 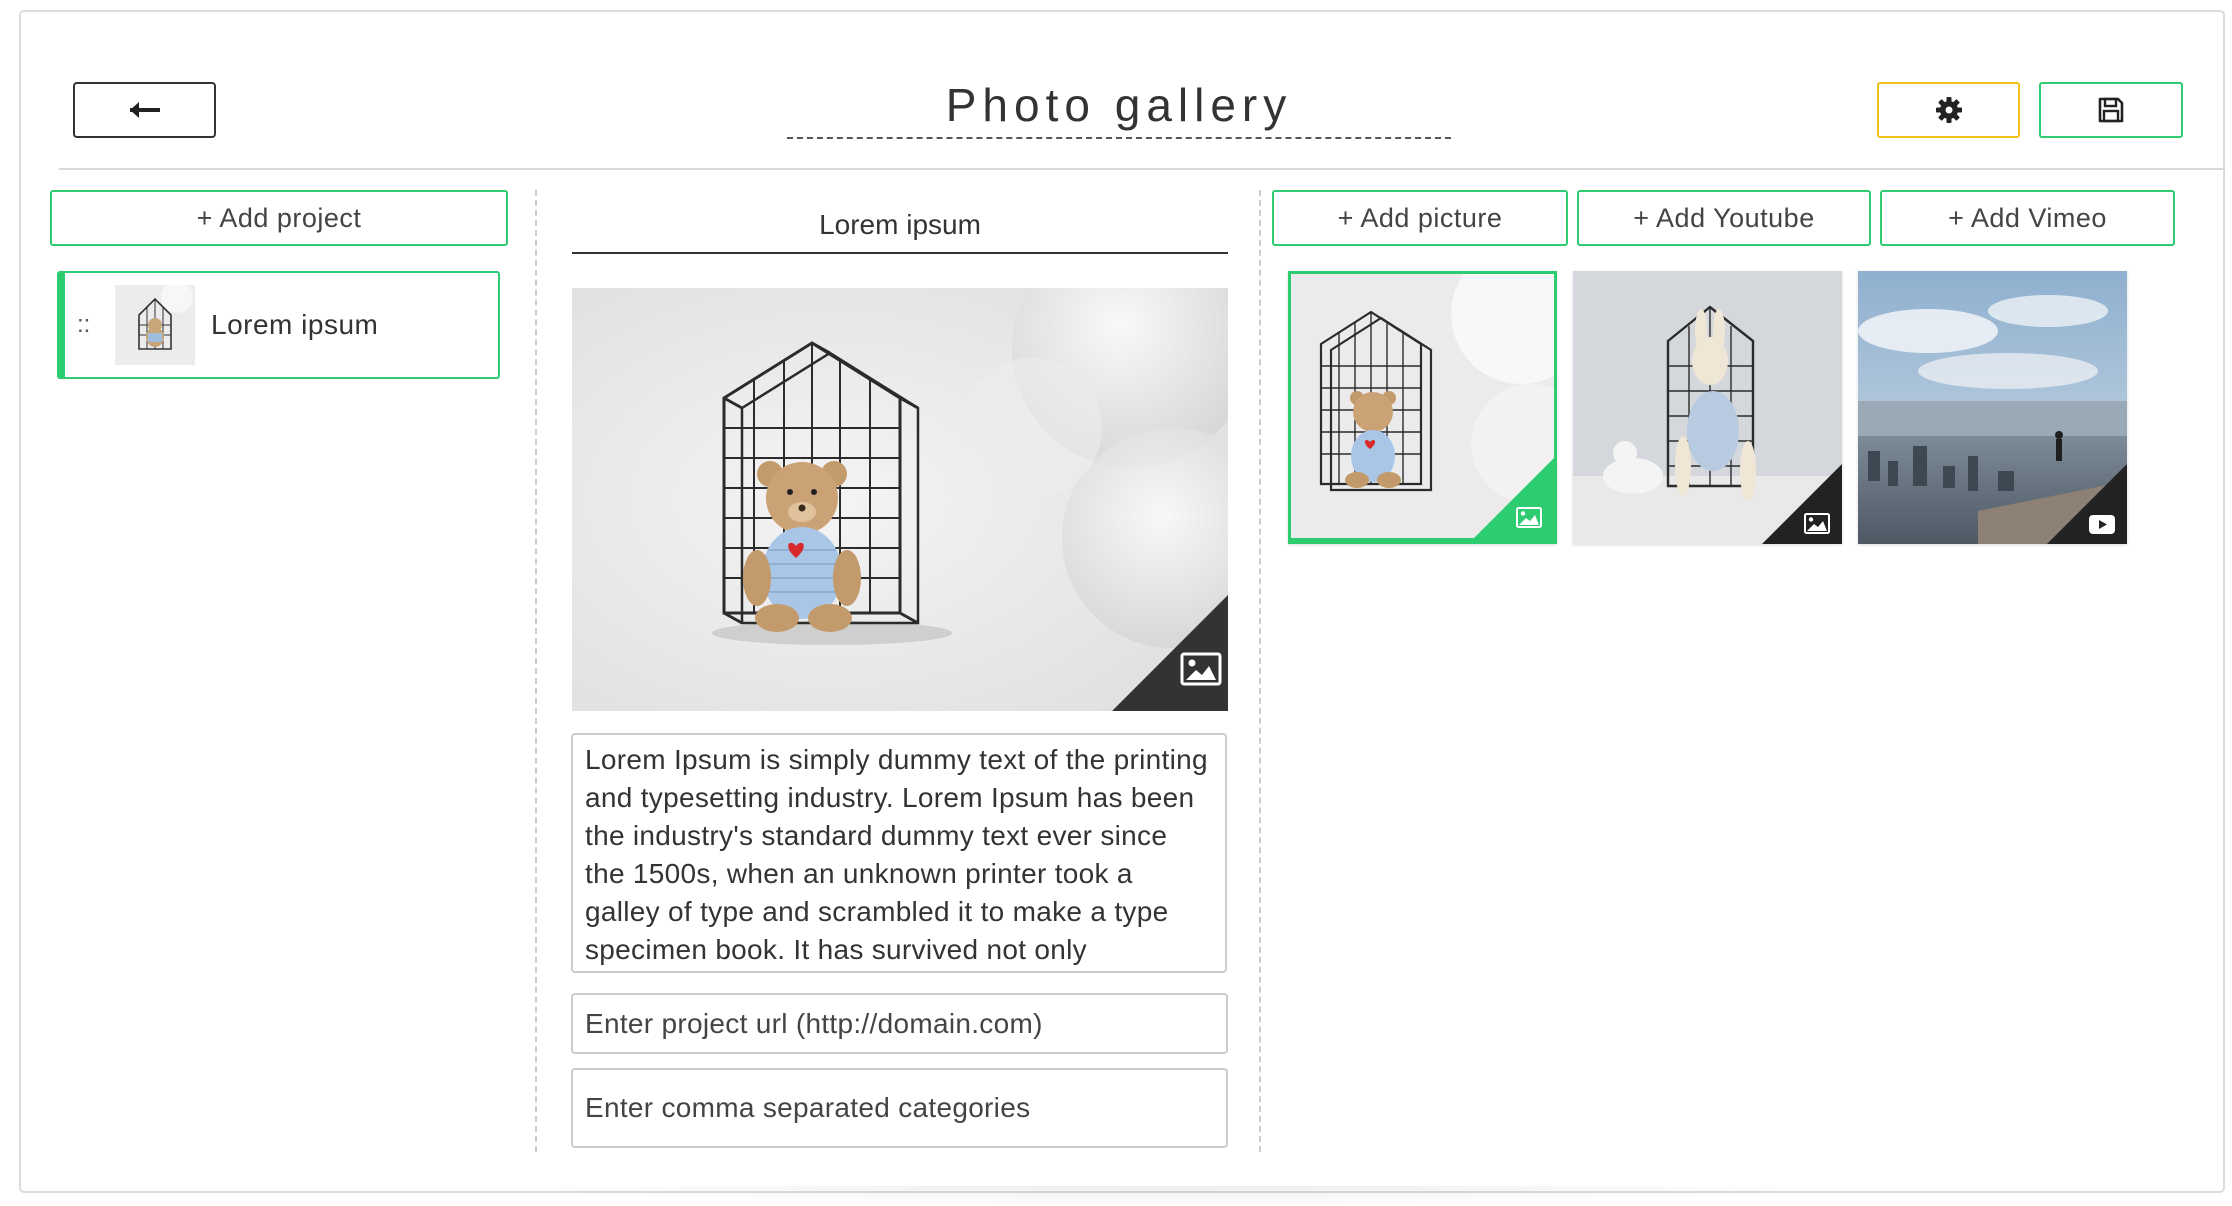 I want to click on arrow-left-icon, so click(x=144, y=110).